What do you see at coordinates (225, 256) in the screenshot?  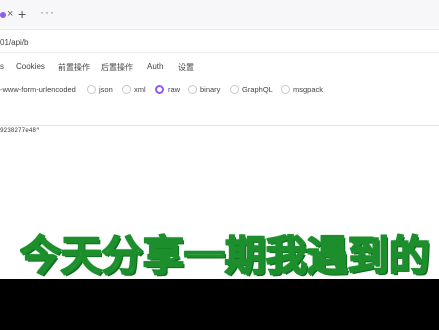 I see `video-subtitle: 今天分享一期我遇到的` at bounding box center [225, 256].